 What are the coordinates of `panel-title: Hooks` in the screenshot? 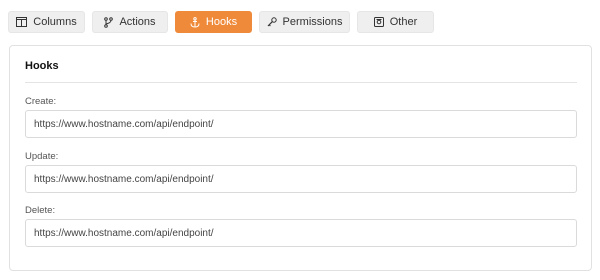 It's located at (42, 66).